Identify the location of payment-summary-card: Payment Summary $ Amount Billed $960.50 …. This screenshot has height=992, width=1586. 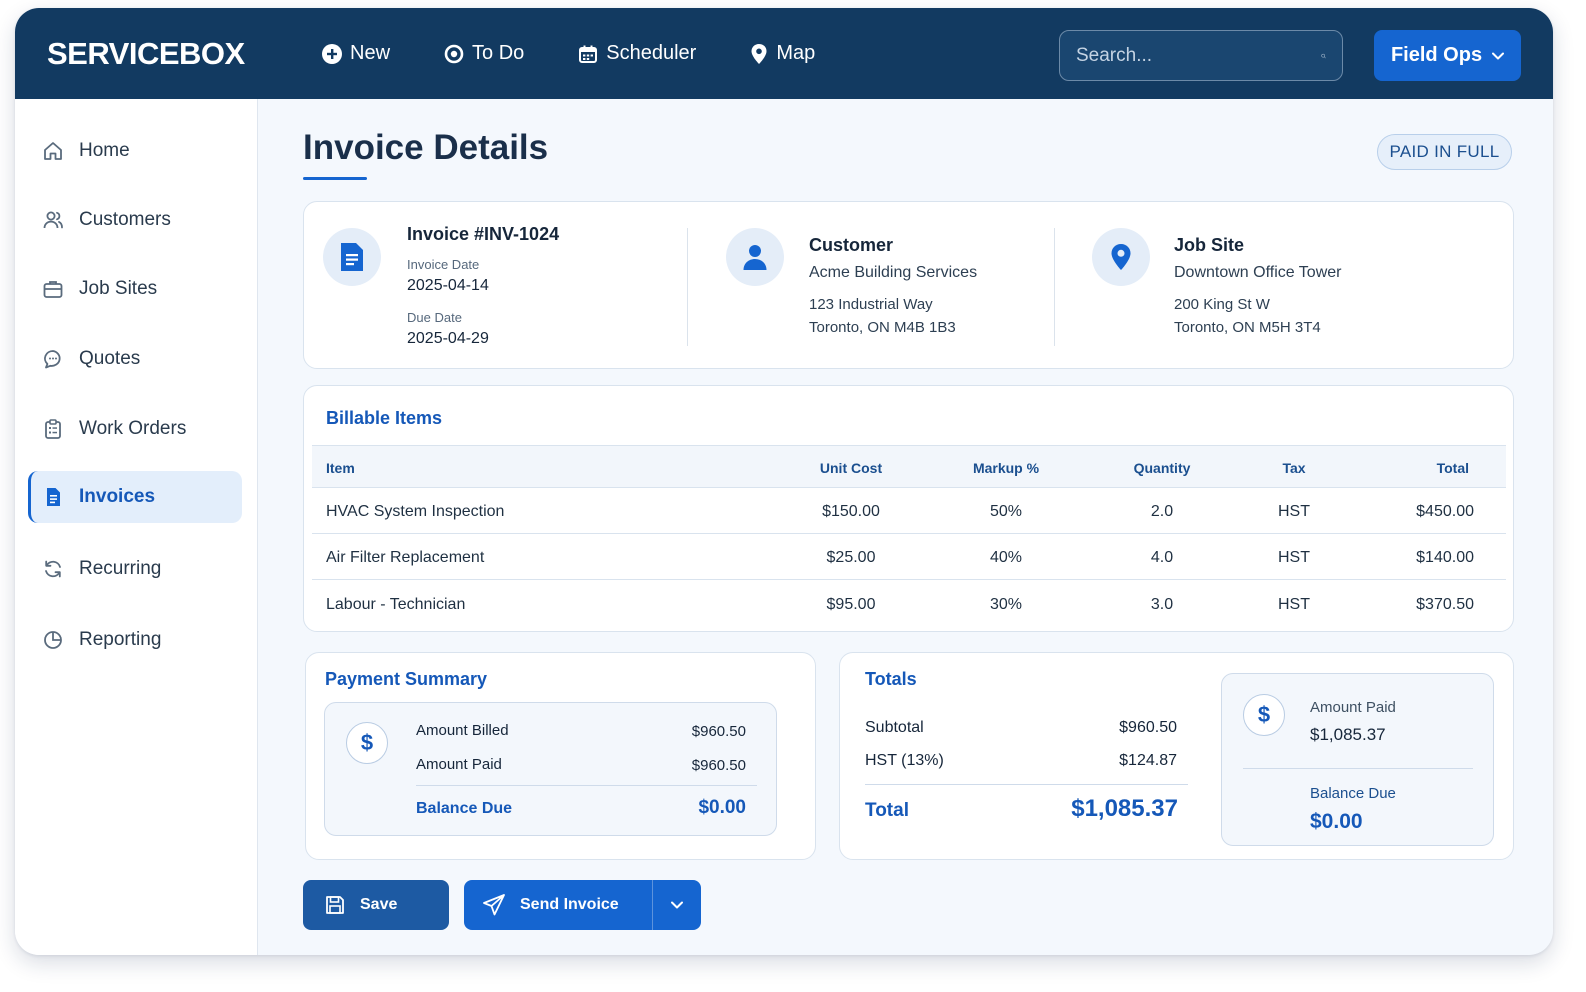
(560, 756).